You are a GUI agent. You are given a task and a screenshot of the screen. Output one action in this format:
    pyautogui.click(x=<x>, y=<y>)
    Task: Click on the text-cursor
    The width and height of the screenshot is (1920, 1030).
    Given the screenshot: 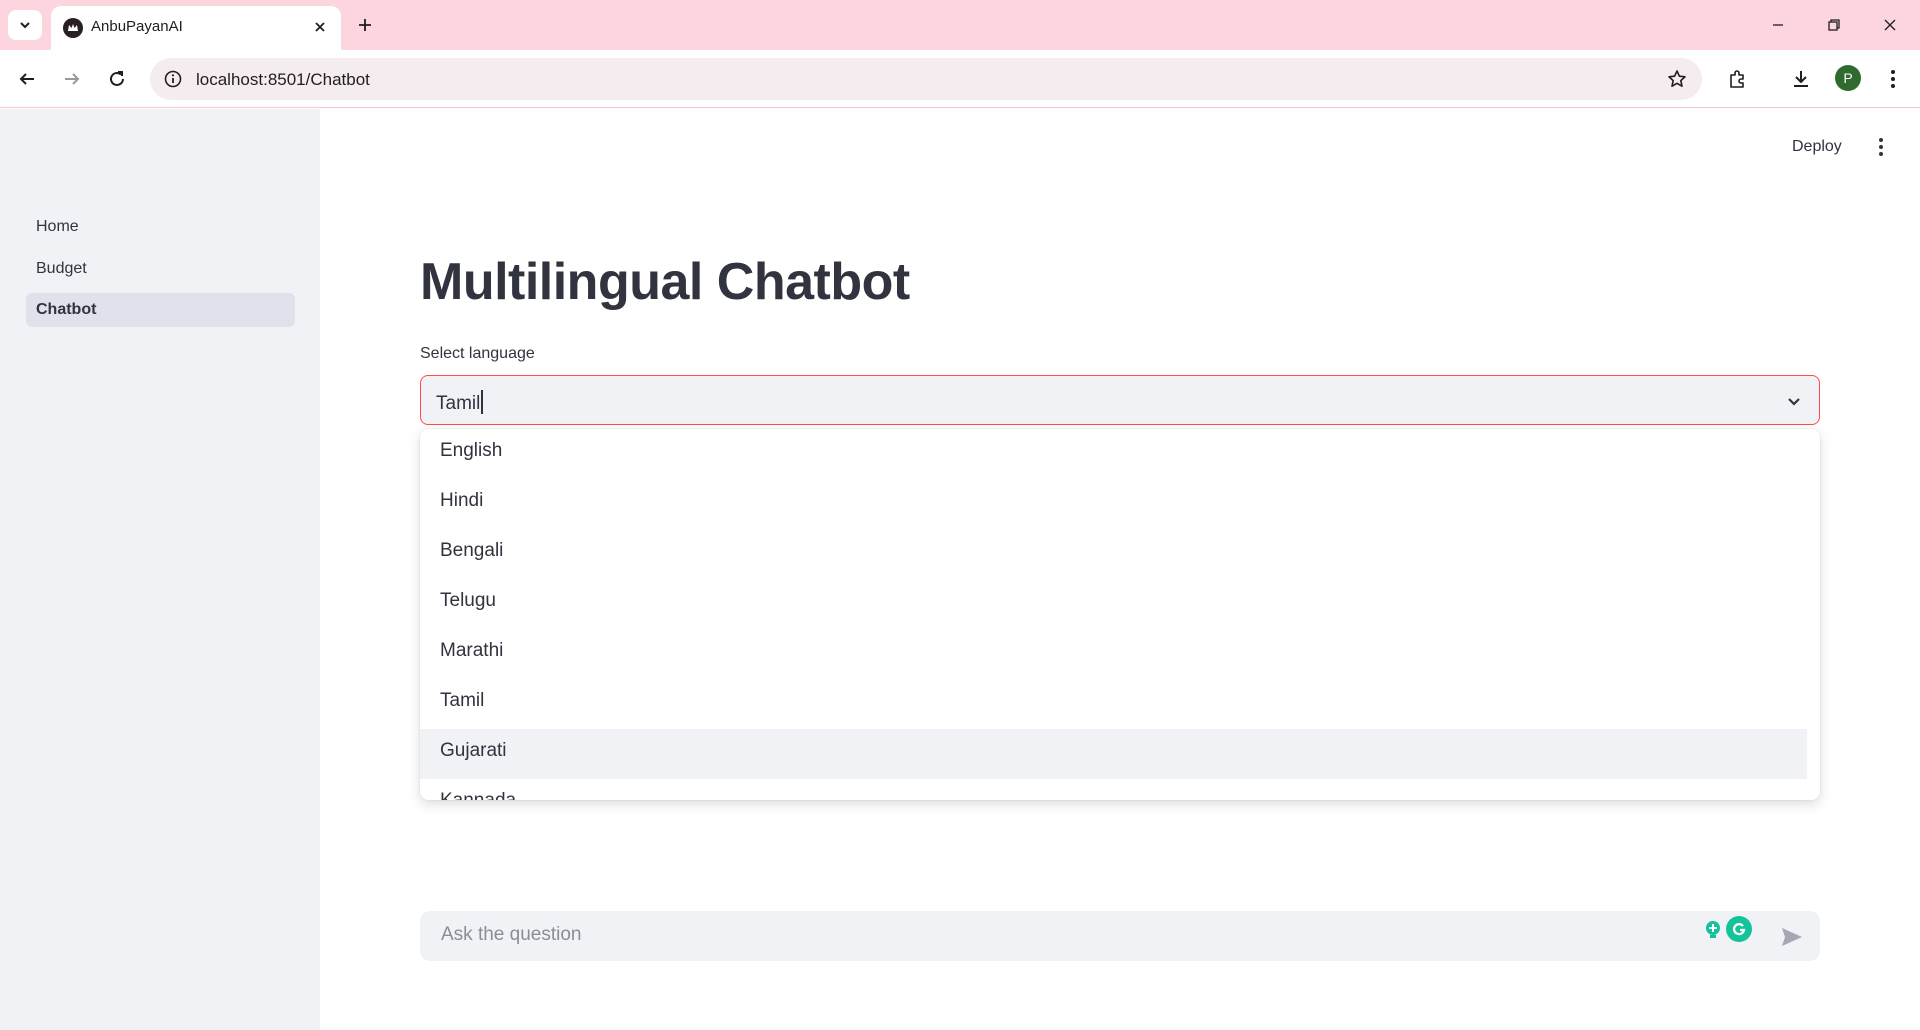 What is the action you would take?
    pyautogui.click(x=482, y=402)
    